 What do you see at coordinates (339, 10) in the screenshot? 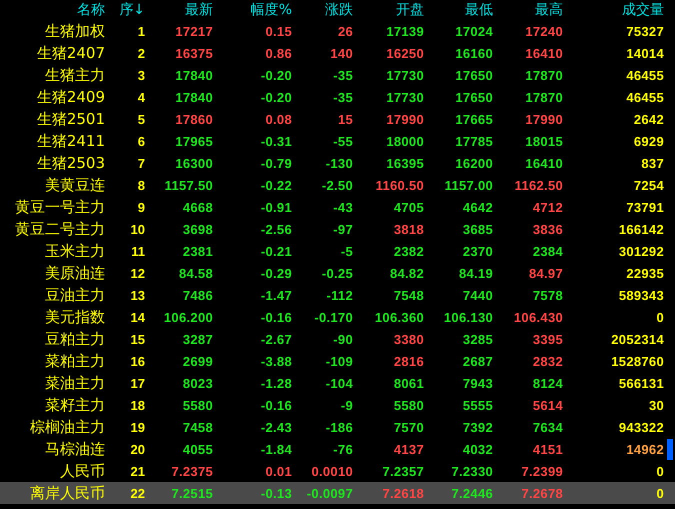
I see `column-header: 涨跌` at bounding box center [339, 10].